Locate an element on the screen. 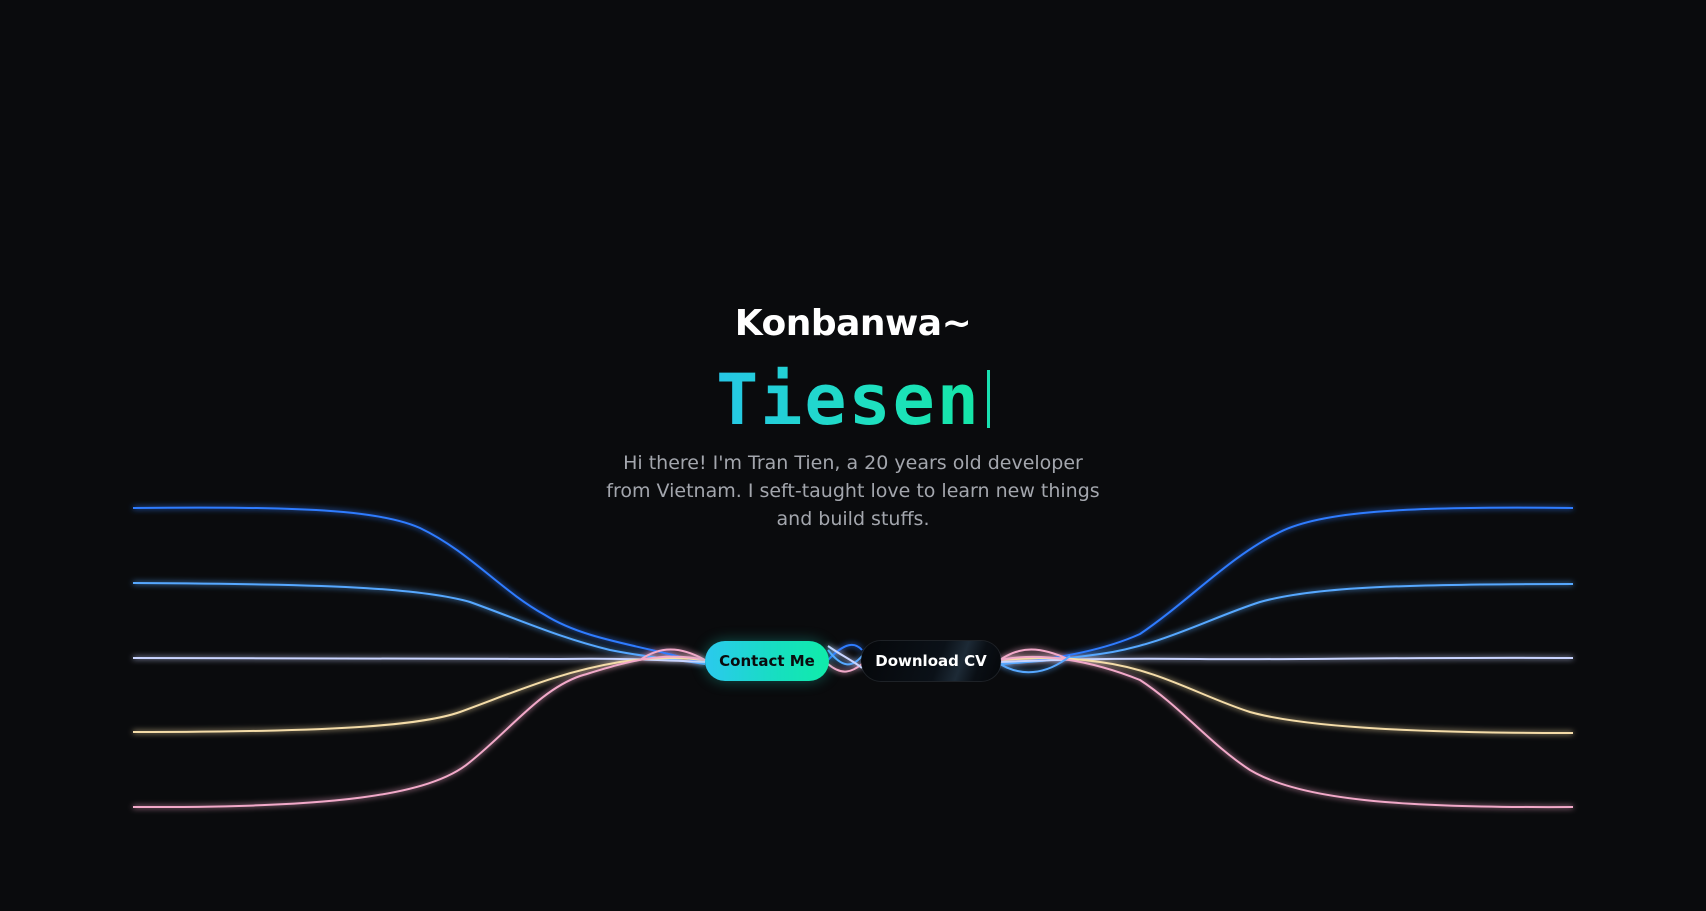 Image resolution: width=1706 pixels, height=911 pixels. download-cv-button: Download CV is located at coordinates (931, 661).